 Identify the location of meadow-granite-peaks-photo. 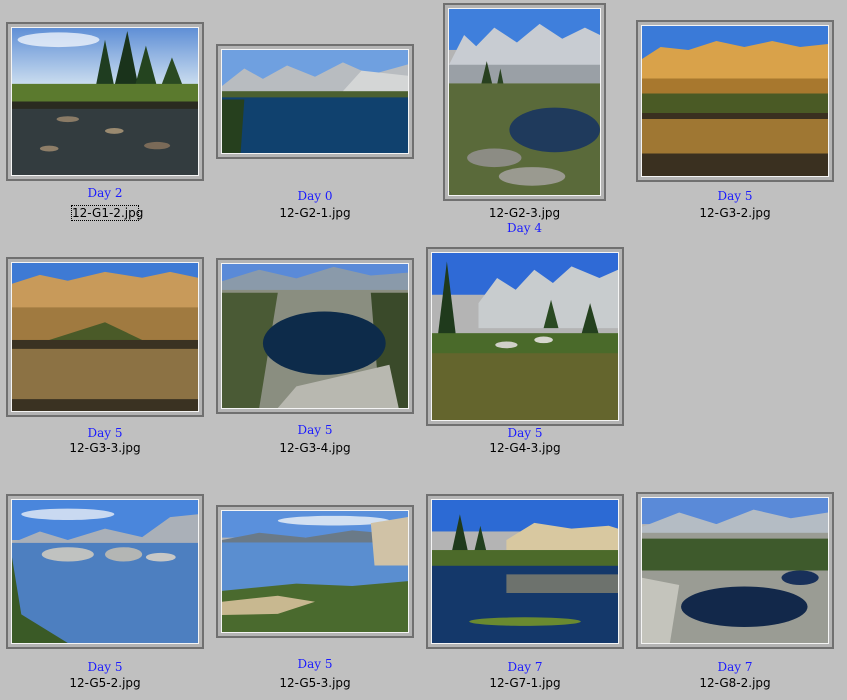
(525, 336).